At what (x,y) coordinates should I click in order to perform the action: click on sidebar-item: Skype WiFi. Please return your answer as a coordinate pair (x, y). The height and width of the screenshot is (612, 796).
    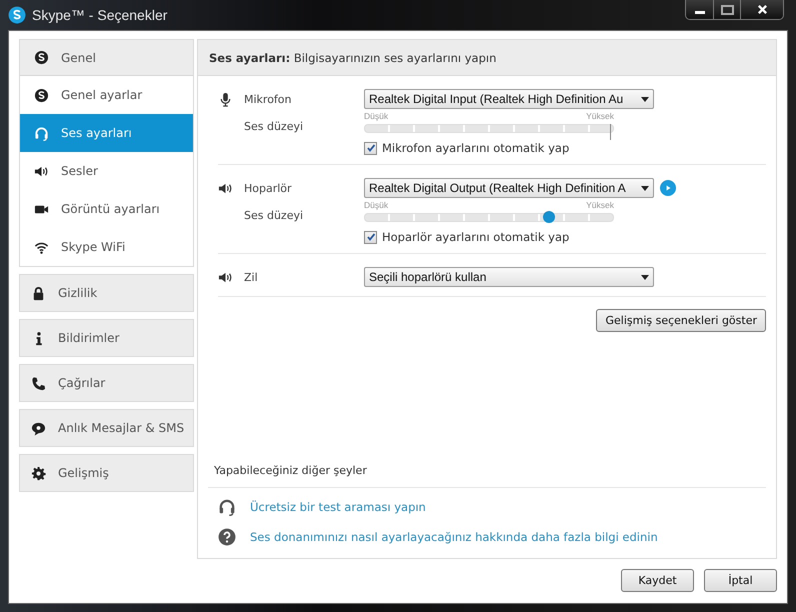
    Looking at the image, I should click on (106, 247).